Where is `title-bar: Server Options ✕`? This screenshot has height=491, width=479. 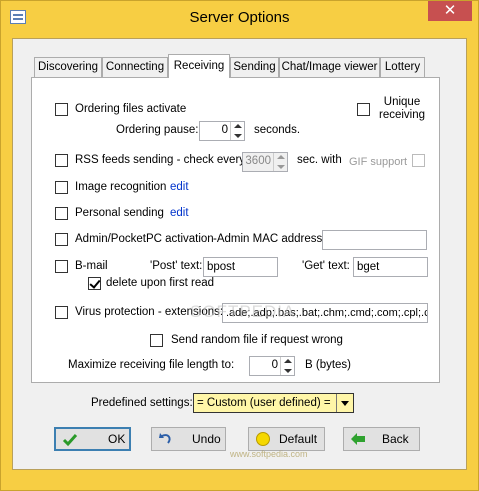
title-bar: Server Options ✕ is located at coordinates (239, 17).